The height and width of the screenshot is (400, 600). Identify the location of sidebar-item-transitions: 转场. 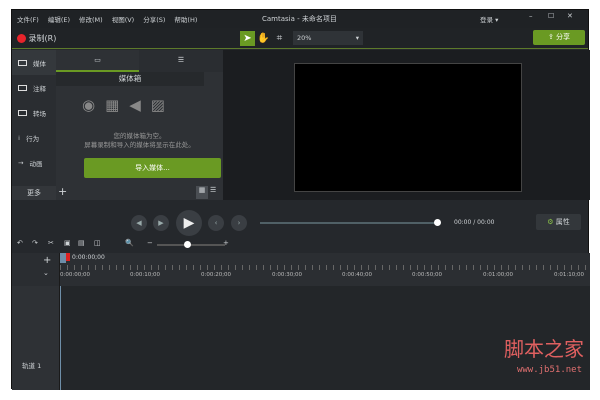
(34, 112).